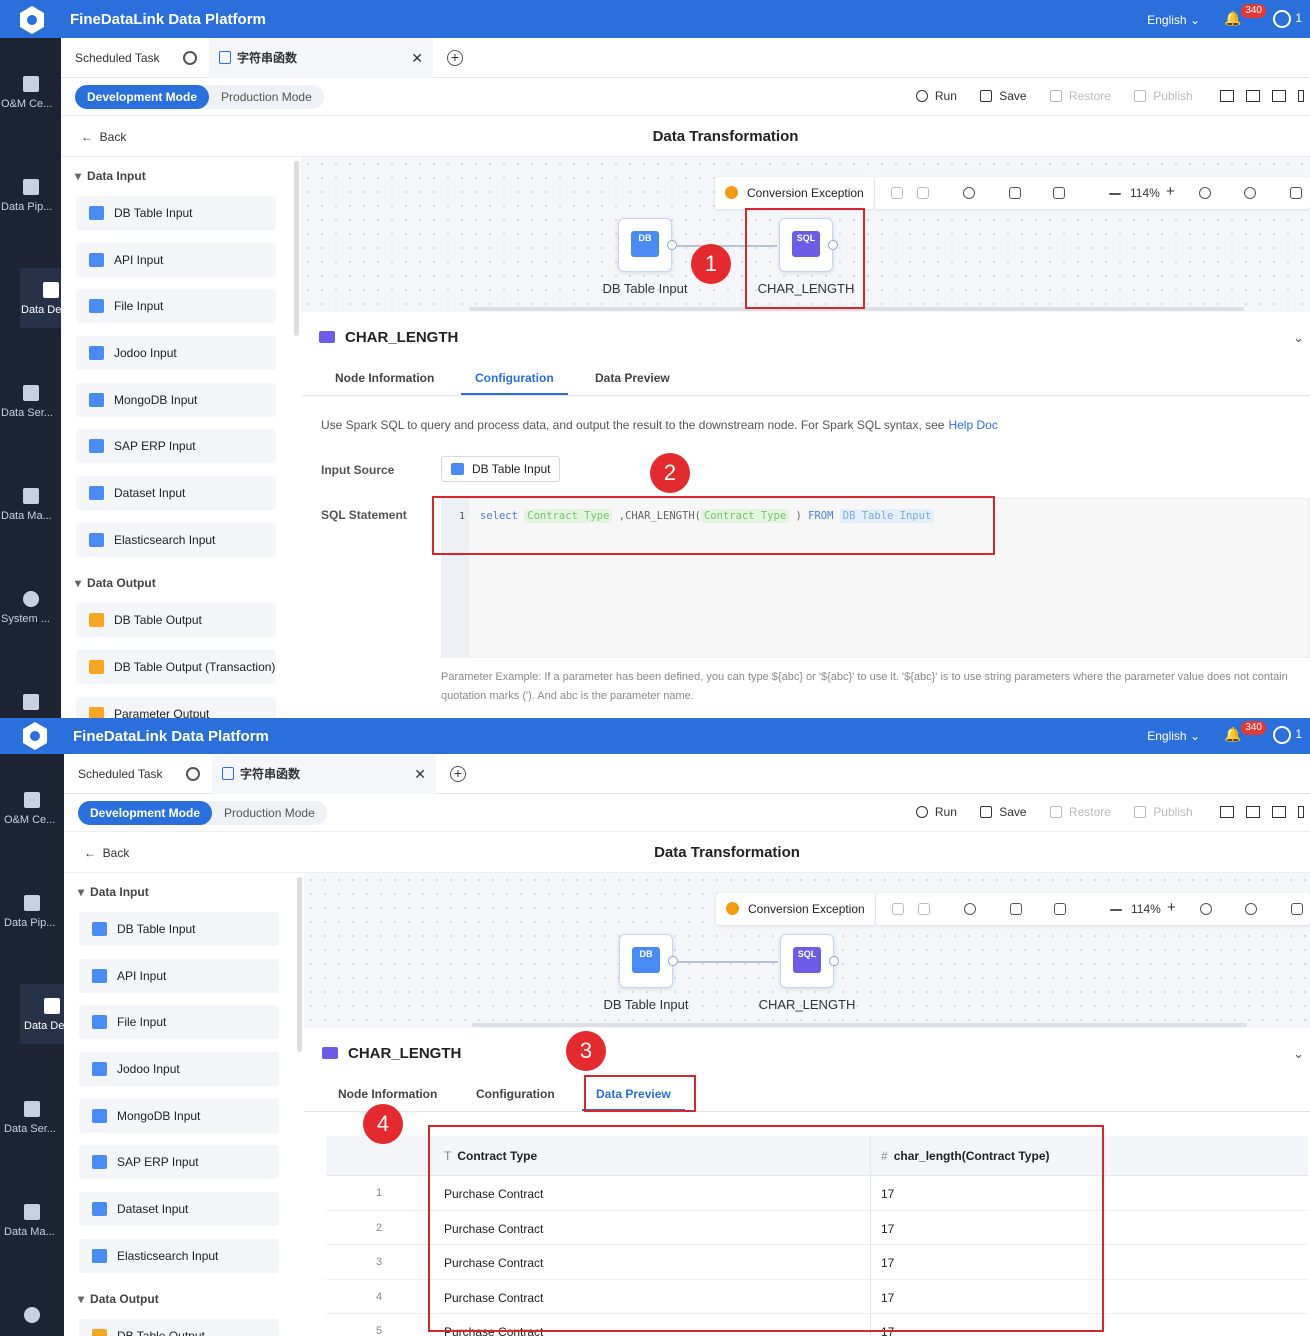 This screenshot has width=1310, height=1336. Describe the element at coordinates (1296, 193) in the screenshot. I see `minimap-icon` at that location.